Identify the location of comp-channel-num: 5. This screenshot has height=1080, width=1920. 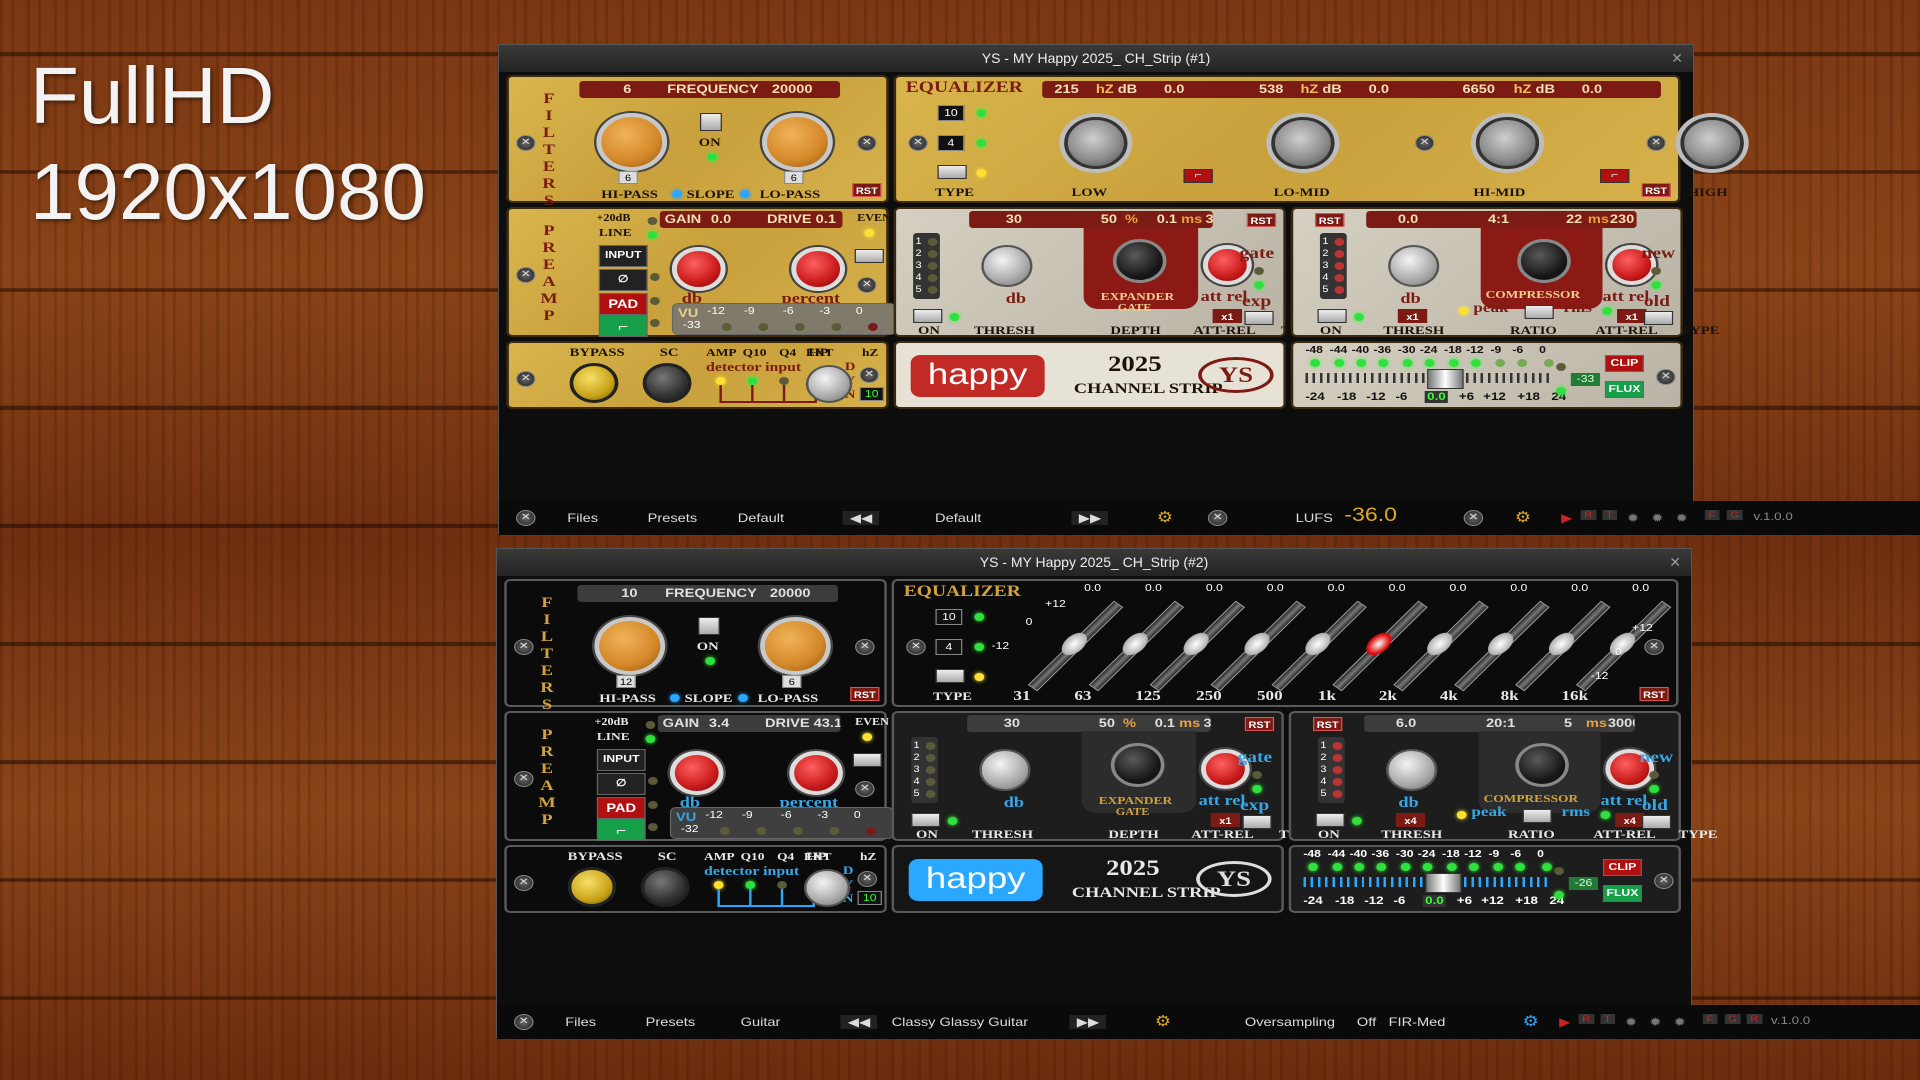
(1323, 793).